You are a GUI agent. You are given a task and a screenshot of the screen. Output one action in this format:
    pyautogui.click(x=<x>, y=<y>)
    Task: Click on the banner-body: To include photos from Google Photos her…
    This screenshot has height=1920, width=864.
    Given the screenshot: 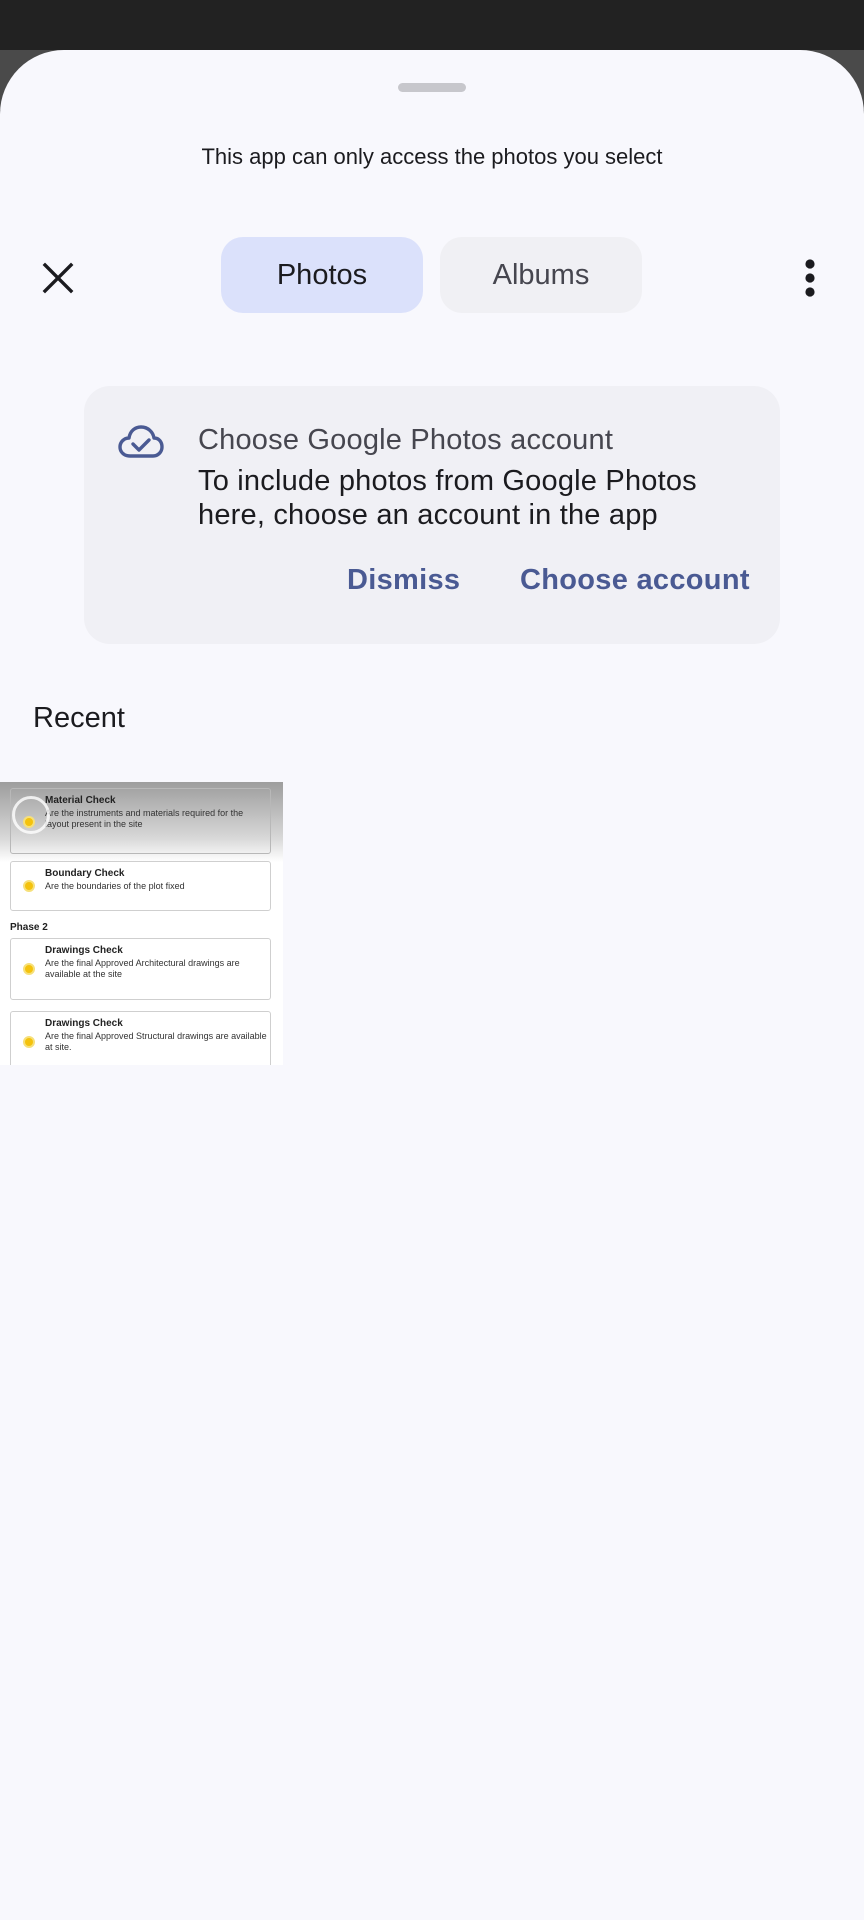 What is the action you would take?
    pyautogui.click(x=447, y=498)
    